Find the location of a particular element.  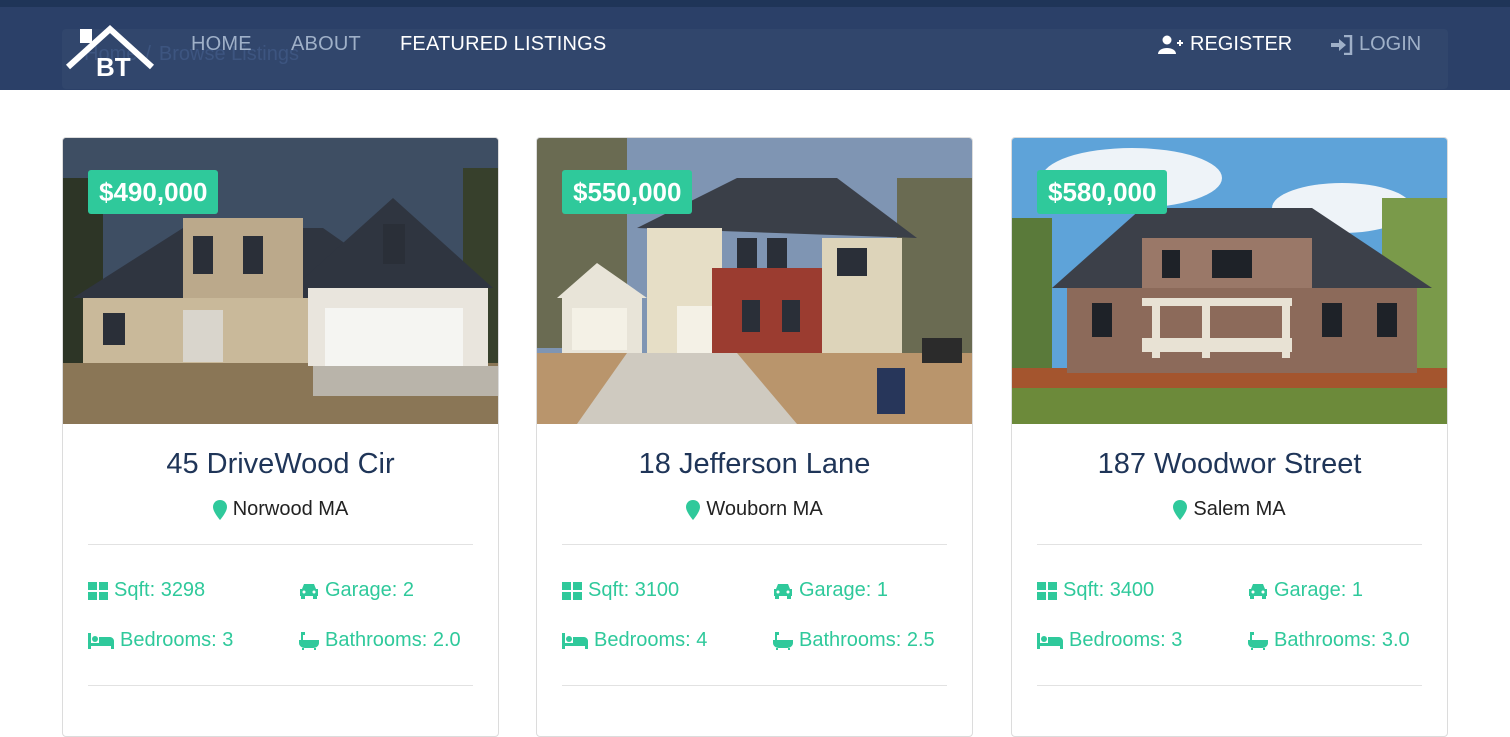

register-link: REGISTER is located at coordinates (1225, 44).